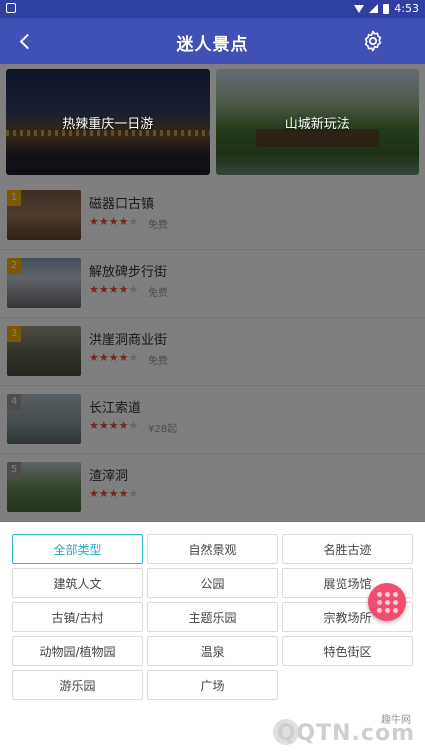 The height and width of the screenshot is (755, 425). What do you see at coordinates (212, 651) in the screenshot?
I see `filter-chip: 温泉` at bounding box center [212, 651].